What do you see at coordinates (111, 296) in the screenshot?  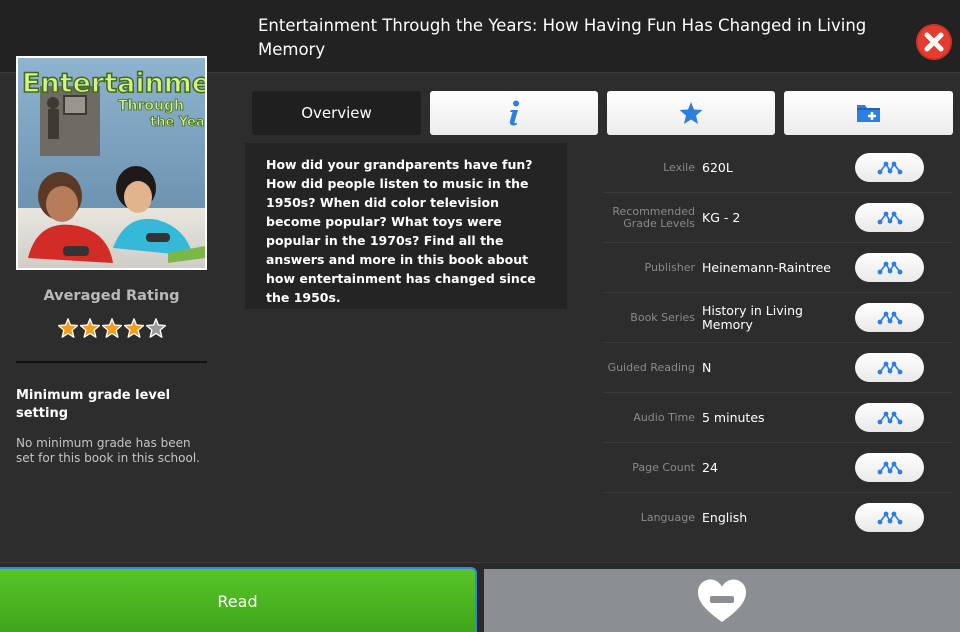 I see `averaged-rating-label: Averaged Rating` at bounding box center [111, 296].